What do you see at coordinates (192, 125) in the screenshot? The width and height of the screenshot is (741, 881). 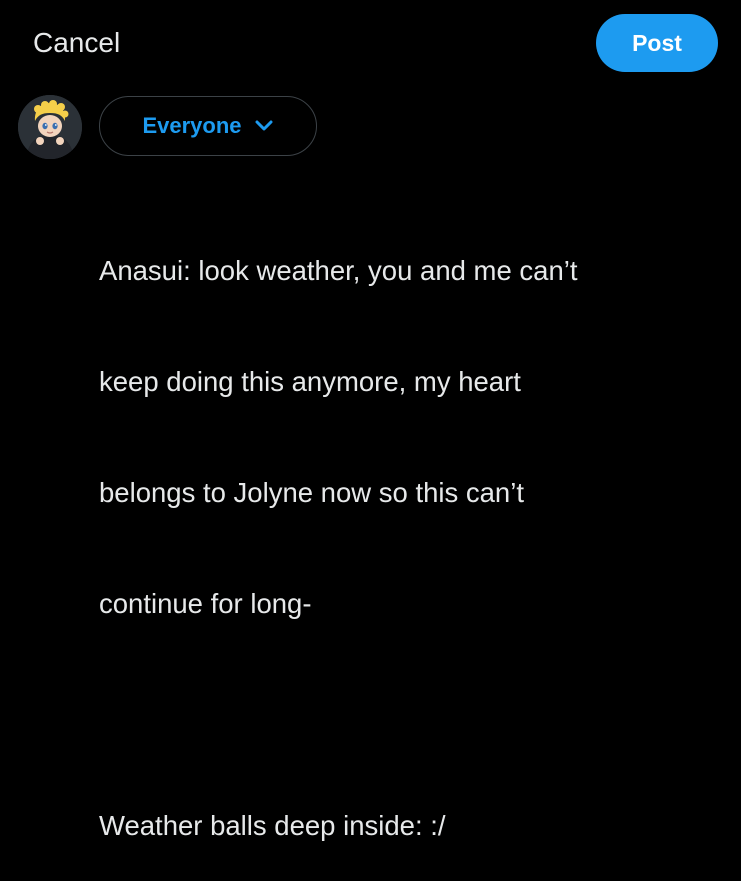 I see `audience-label: Everyone` at bounding box center [192, 125].